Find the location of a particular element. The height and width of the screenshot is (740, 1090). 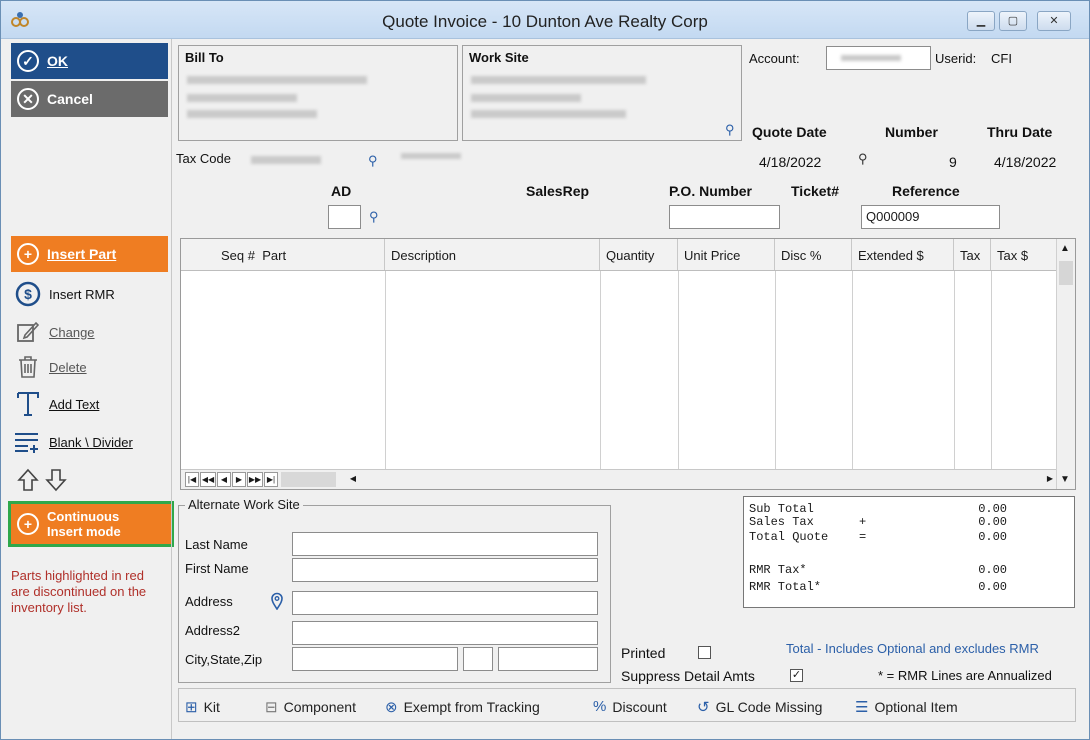

exempt-icon: ⊗ is located at coordinates (391, 707).